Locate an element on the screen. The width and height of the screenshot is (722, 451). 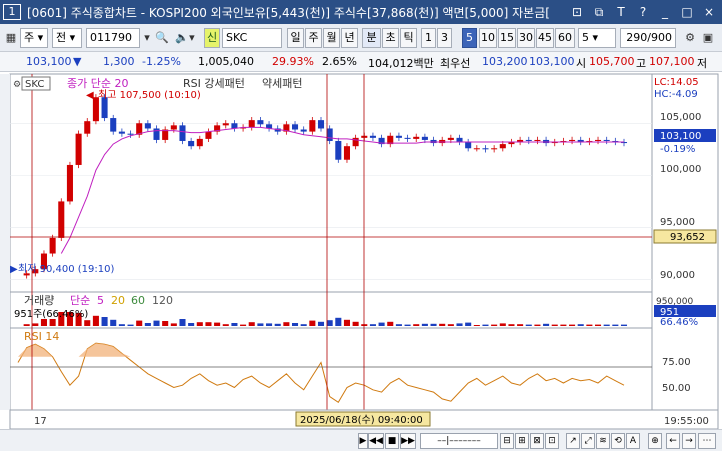
prev-icon: ← is located at coordinates (673, 441).